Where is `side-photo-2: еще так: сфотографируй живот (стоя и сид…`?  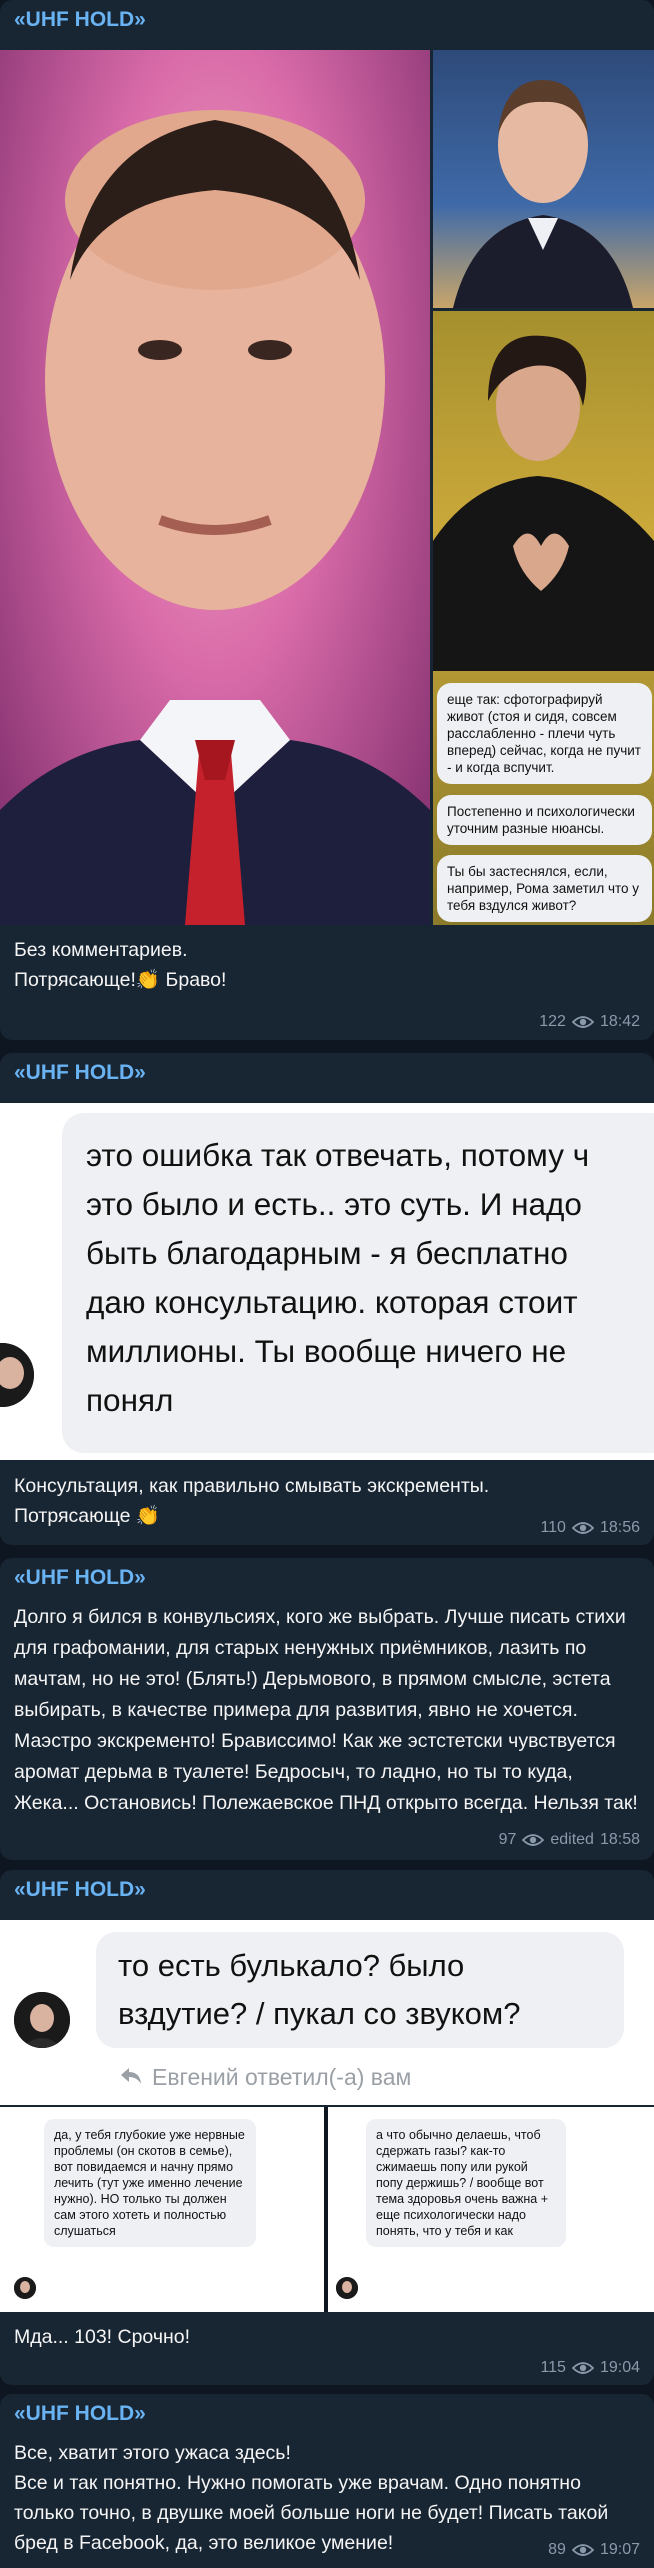
side-photo-2: еще так: сфотографируй живот (стоя и сид… is located at coordinates (543, 618).